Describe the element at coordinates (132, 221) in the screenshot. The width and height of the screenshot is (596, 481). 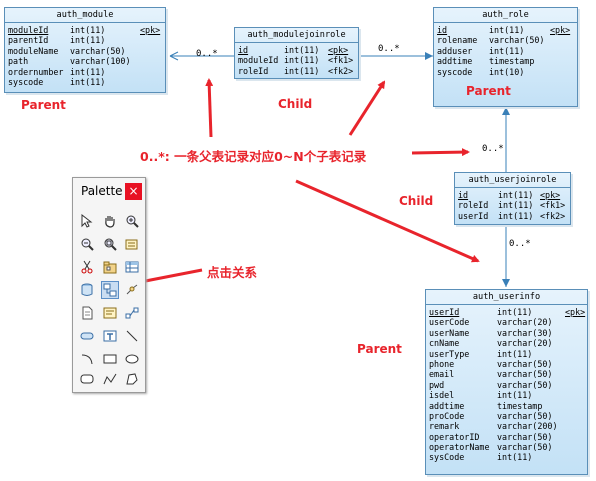
I see `zoom-in-icon` at that location.